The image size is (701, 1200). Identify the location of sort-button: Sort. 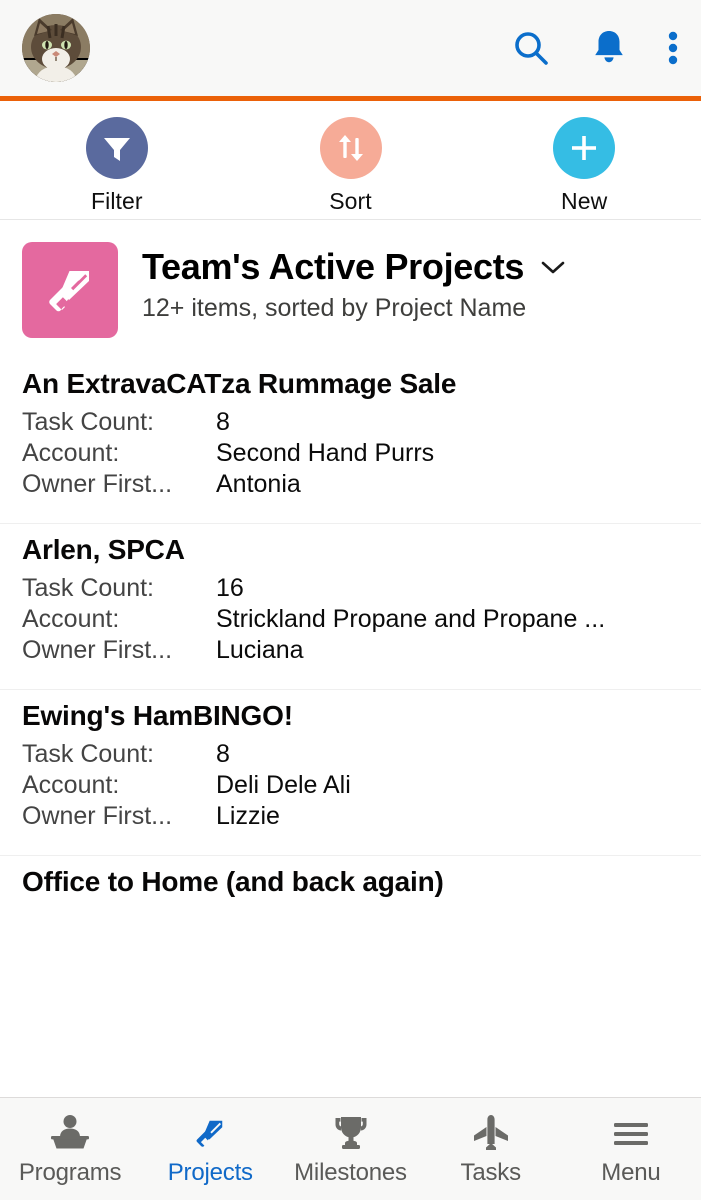
(351, 166).